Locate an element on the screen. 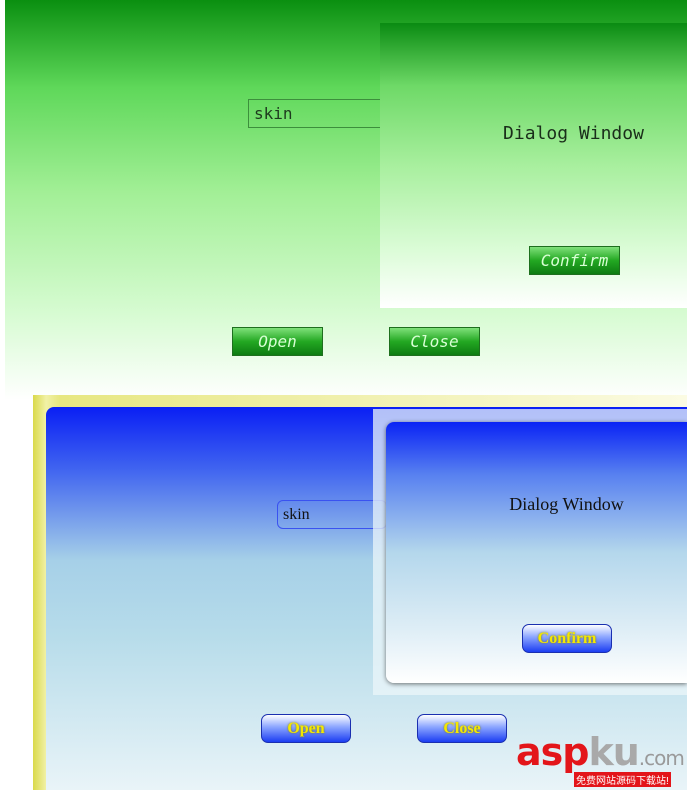 Image resolution: width=687 pixels, height=790 pixels. watermark-part1: asp is located at coordinates (552, 752).